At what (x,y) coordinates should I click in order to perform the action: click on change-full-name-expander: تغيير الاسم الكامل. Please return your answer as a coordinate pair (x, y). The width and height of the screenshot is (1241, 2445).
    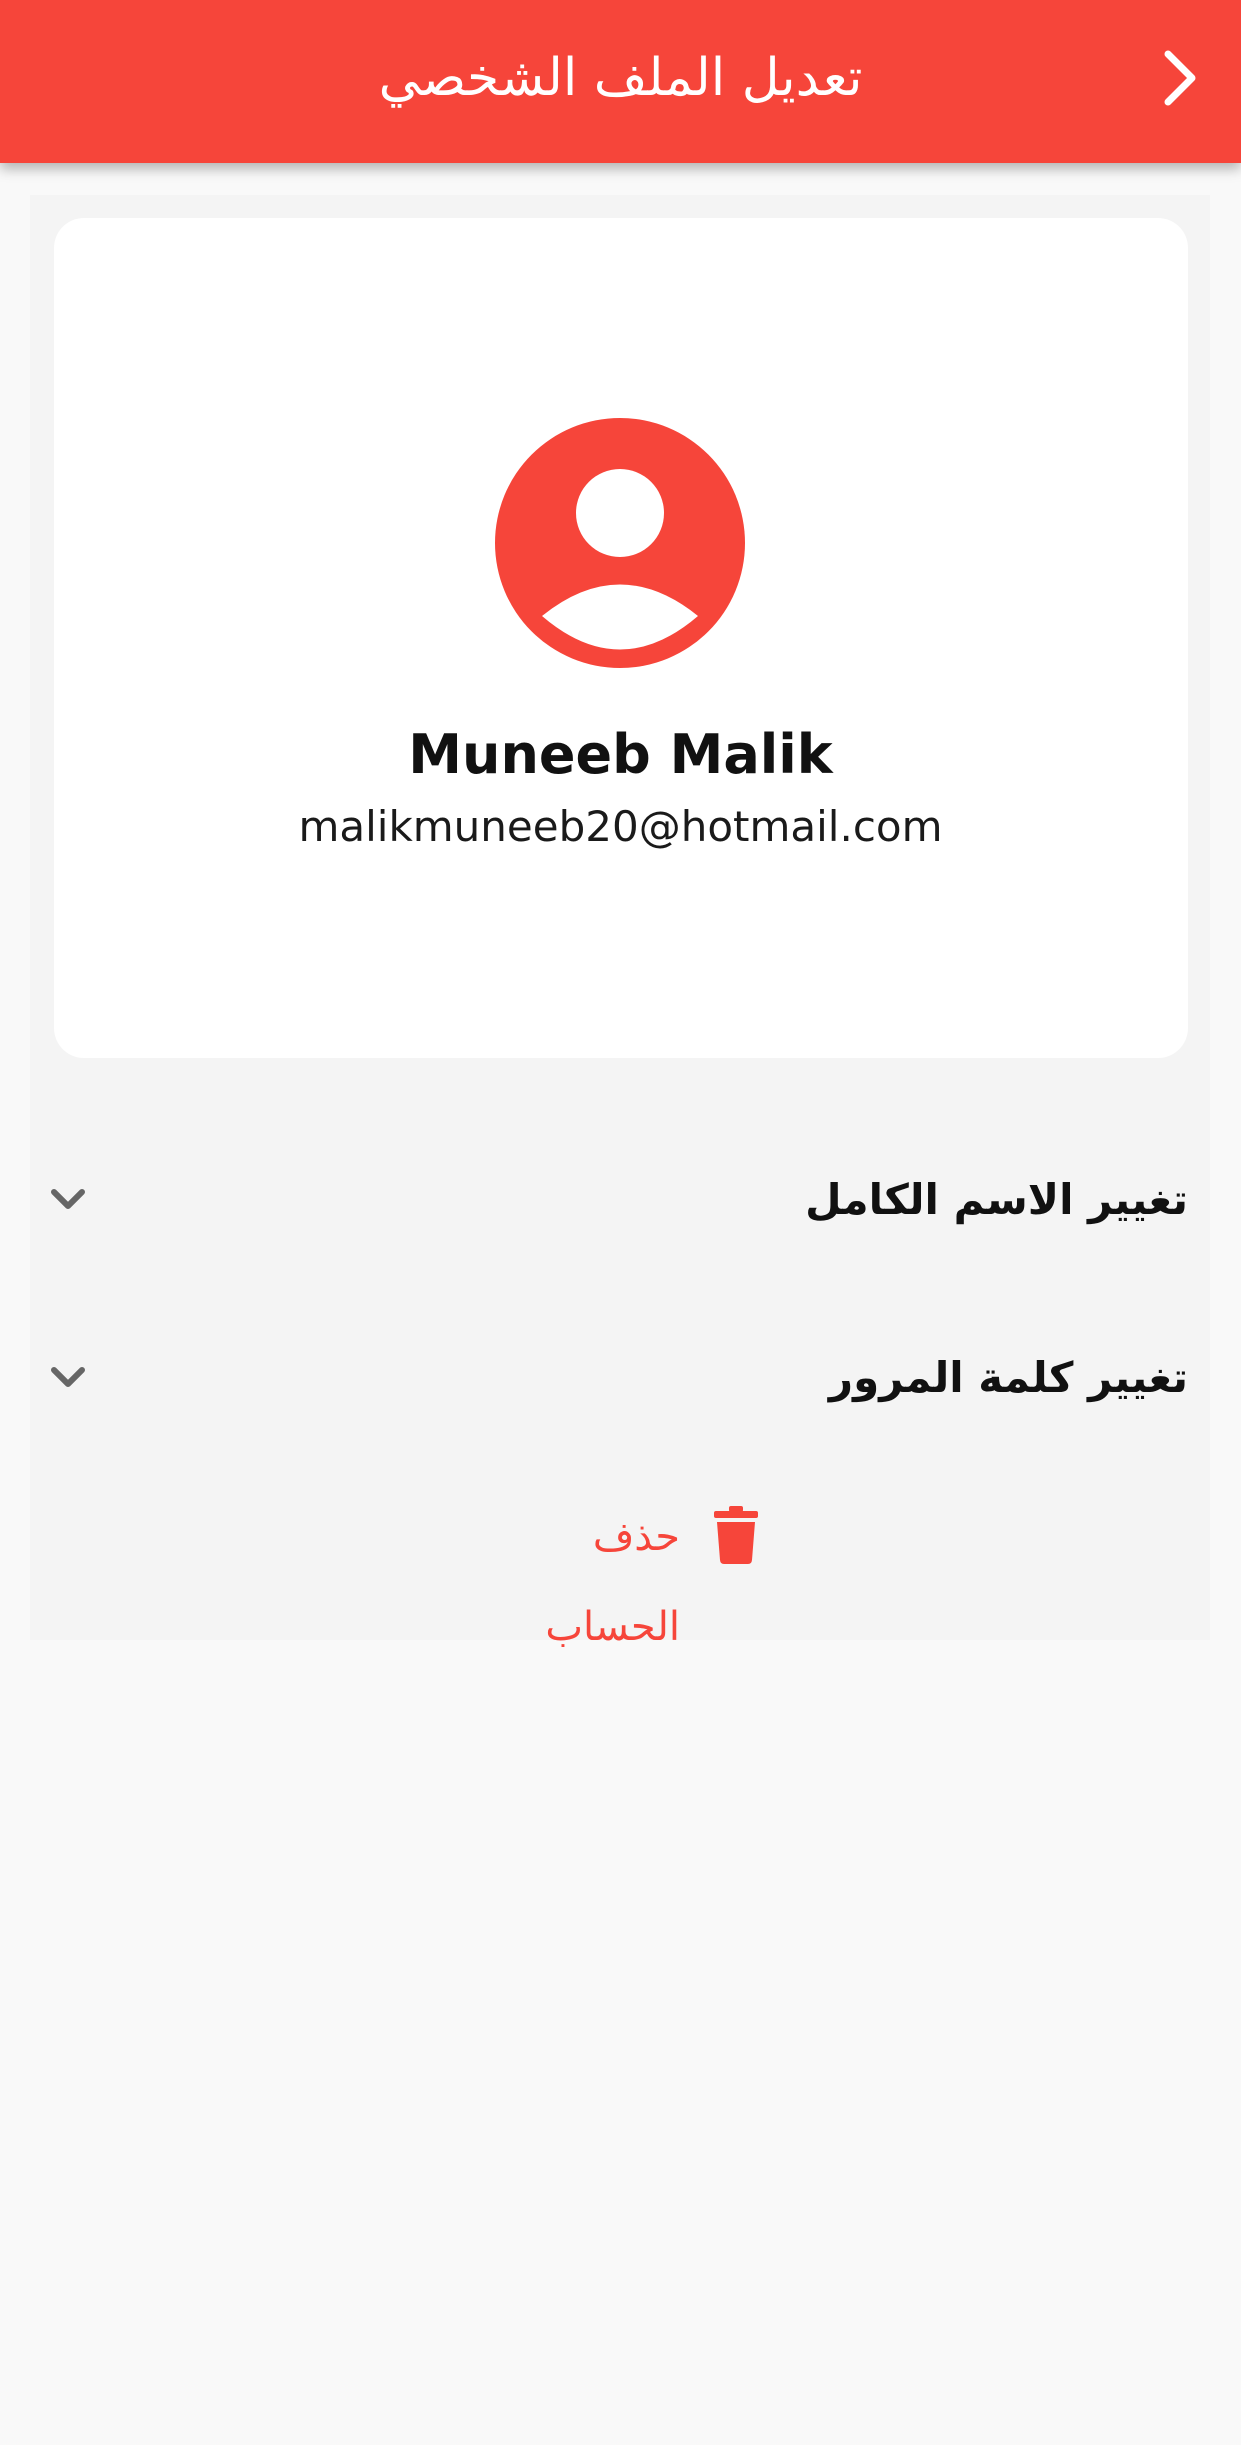
    Looking at the image, I should click on (620, 1200).